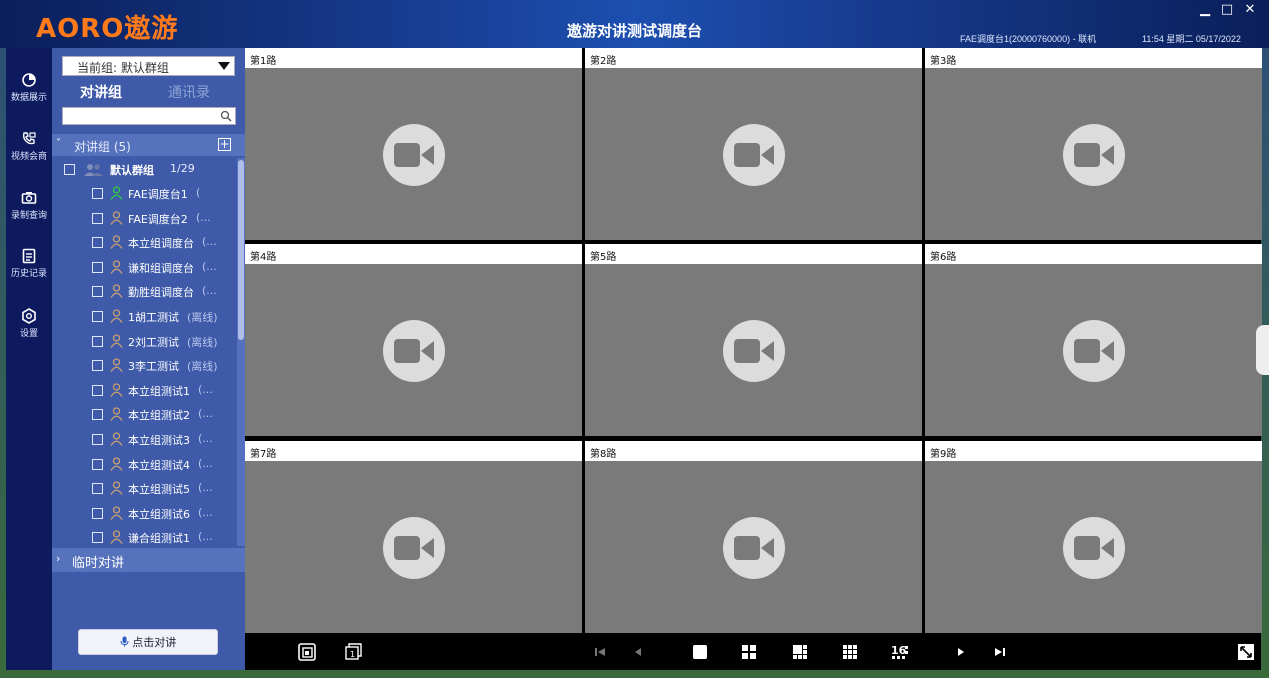 This screenshot has width=1269, height=678. Describe the element at coordinates (145, 194) in the screenshot. I see `member-row: FAE调度台1 (` at that location.